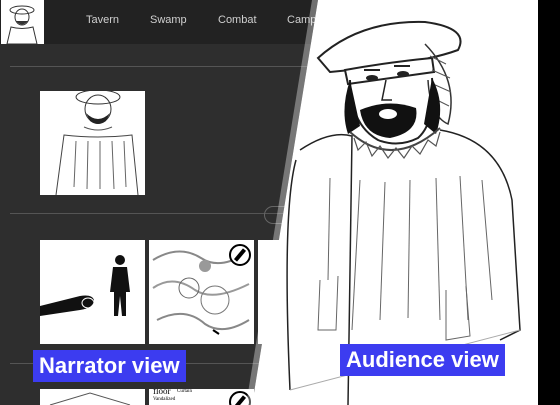 The width and height of the screenshot is (560, 405). What do you see at coordinates (97, 143) in the screenshot?
I see `character-portrait` at bounding box center [97, 143].